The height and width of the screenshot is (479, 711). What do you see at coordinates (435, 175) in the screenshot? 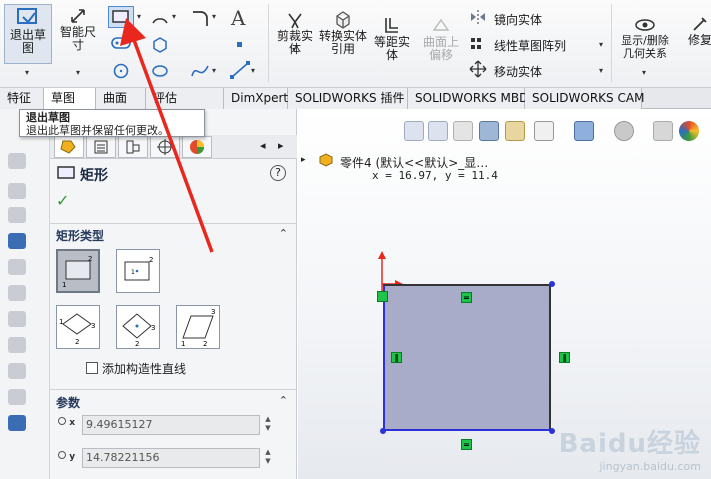
I see `cursor-coordinates: x = 16.97, y = 11.4` at bounding box center [435, 175].